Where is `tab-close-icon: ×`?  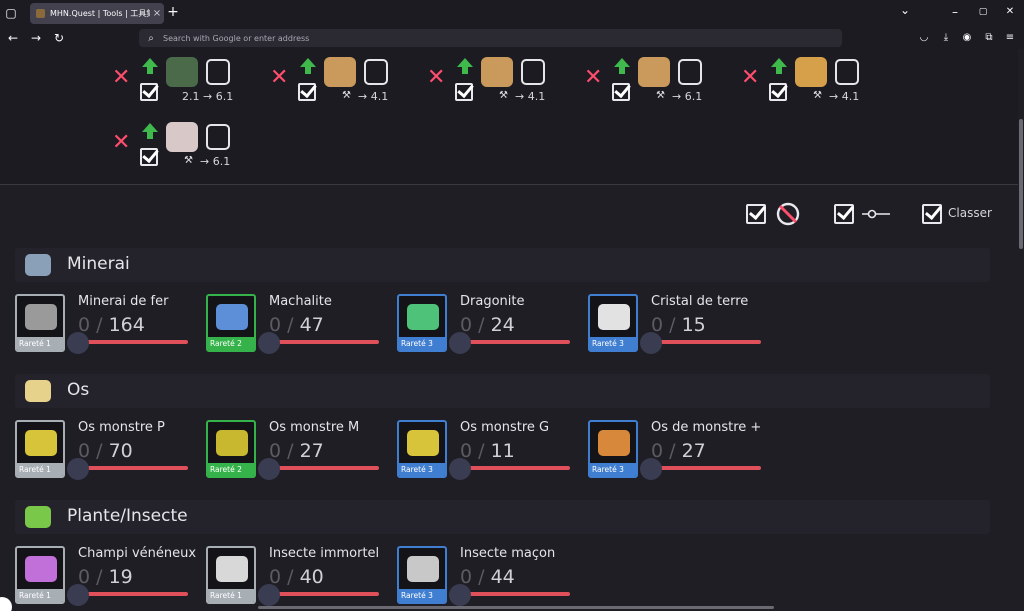
tab-close-icon: × is located at coordinates (157, 13).